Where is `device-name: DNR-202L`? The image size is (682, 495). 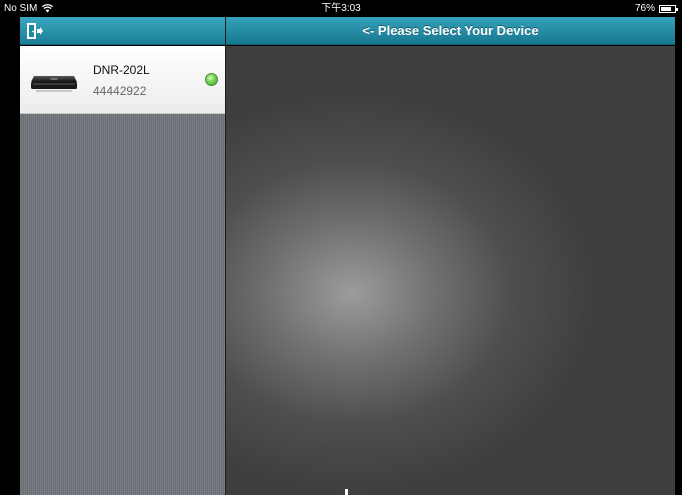 device-name: DNR-202L is located at coordinates (121, 70).